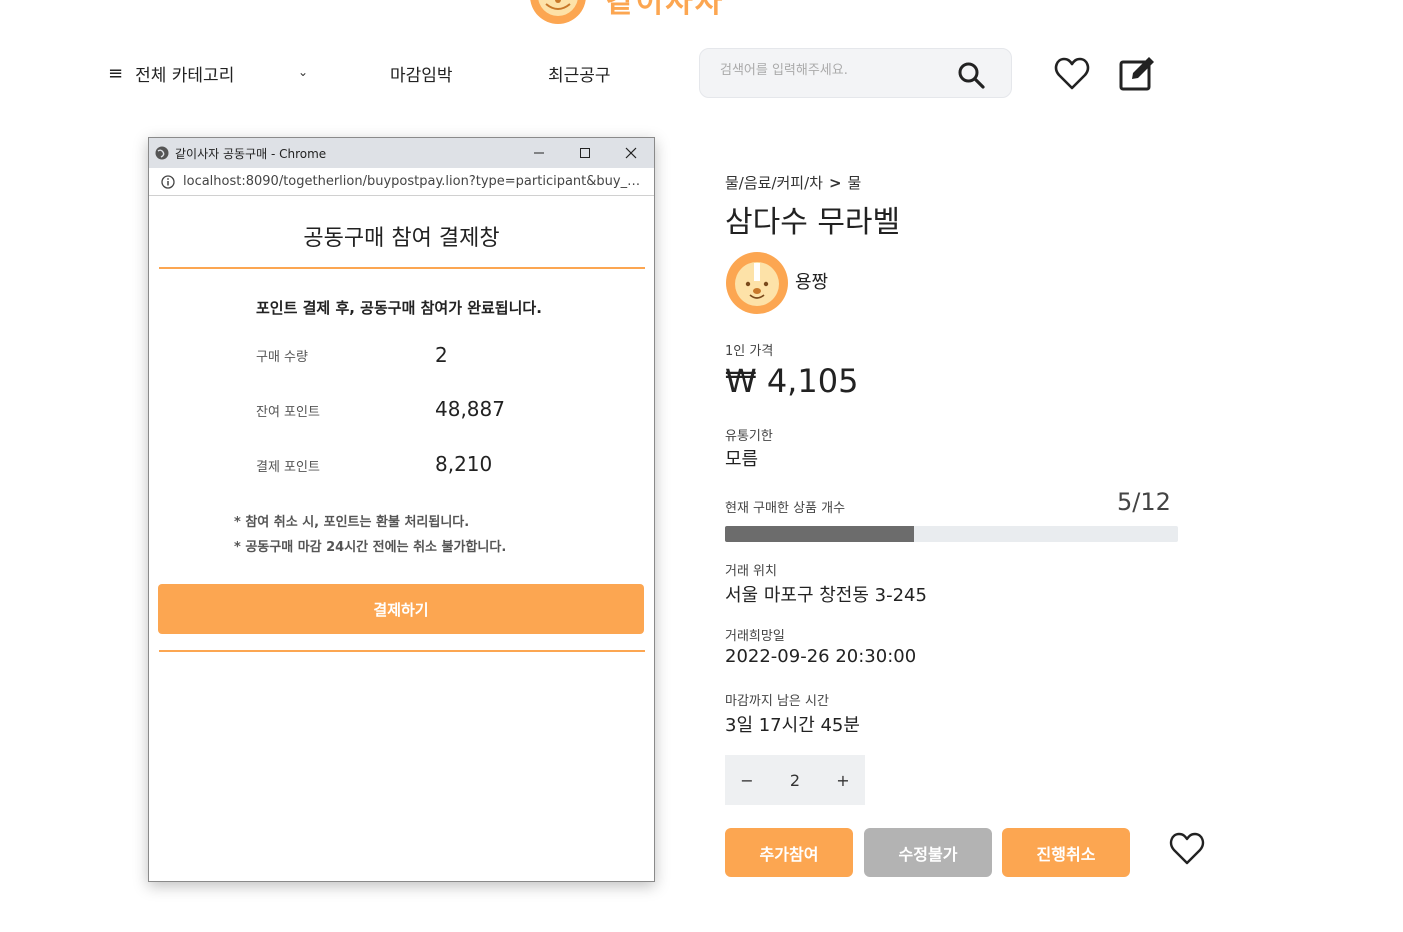 Image resolution: width=1403 pixels, height=932 pixels. I want to click on category-label: 전체 카테고리, so click(185, 75).